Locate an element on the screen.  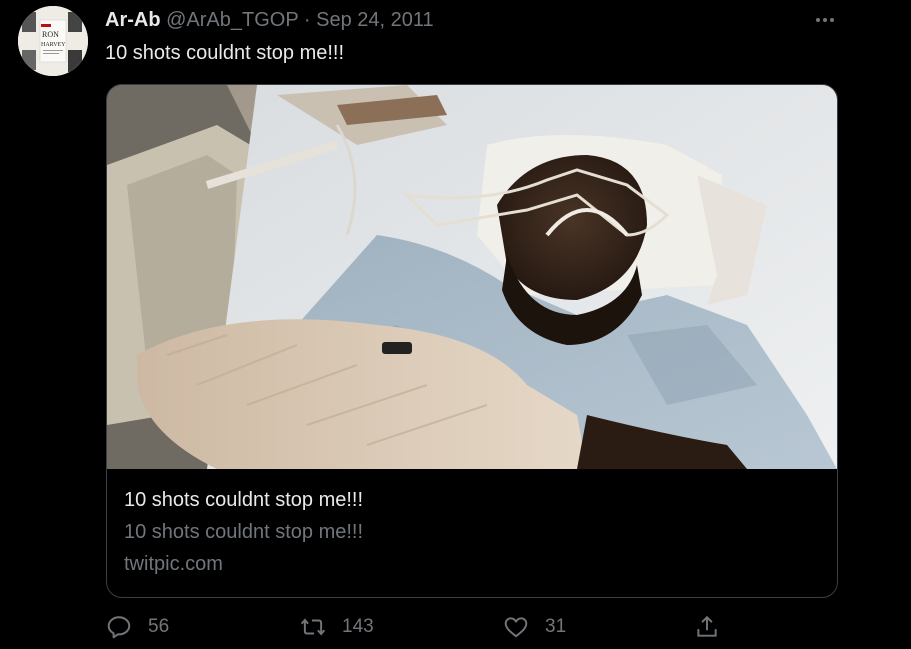
more-horizontal-icon is located at coordinates (825, 20).